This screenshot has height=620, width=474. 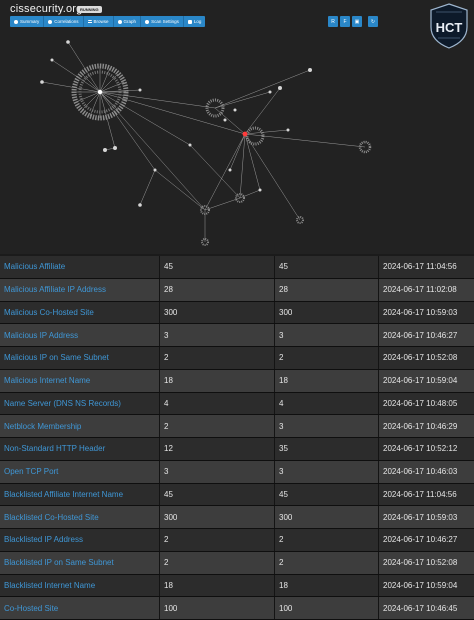 I want to click on f-button: F, so click(x=345, y=21).